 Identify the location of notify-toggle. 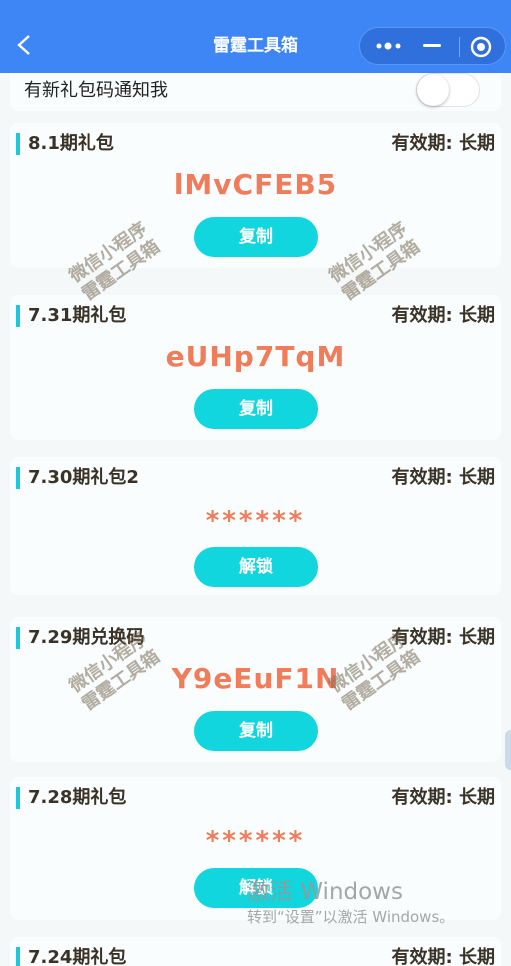
(448, 90).